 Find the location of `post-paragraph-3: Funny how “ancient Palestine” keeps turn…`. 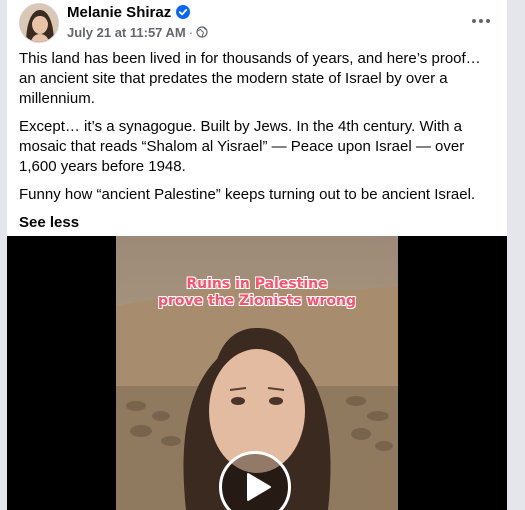

post-paragraph-3: Funny how “ancient Palestine” keeps turn… is located at coordinates (247, 194).